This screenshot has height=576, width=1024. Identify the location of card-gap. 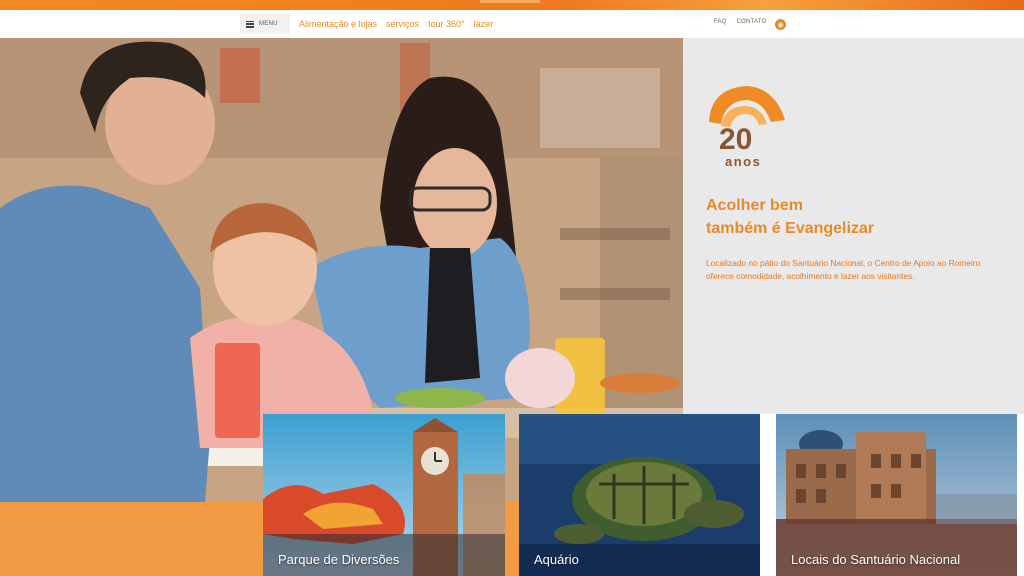
(768, 495).